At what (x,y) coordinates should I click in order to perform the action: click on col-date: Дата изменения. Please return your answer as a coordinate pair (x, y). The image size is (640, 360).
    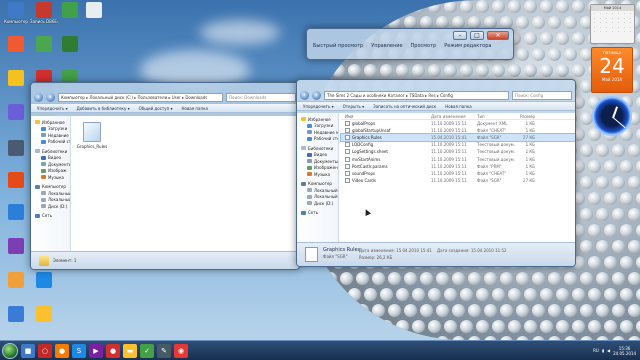
    Looking at the image, I should click on (454, 116).